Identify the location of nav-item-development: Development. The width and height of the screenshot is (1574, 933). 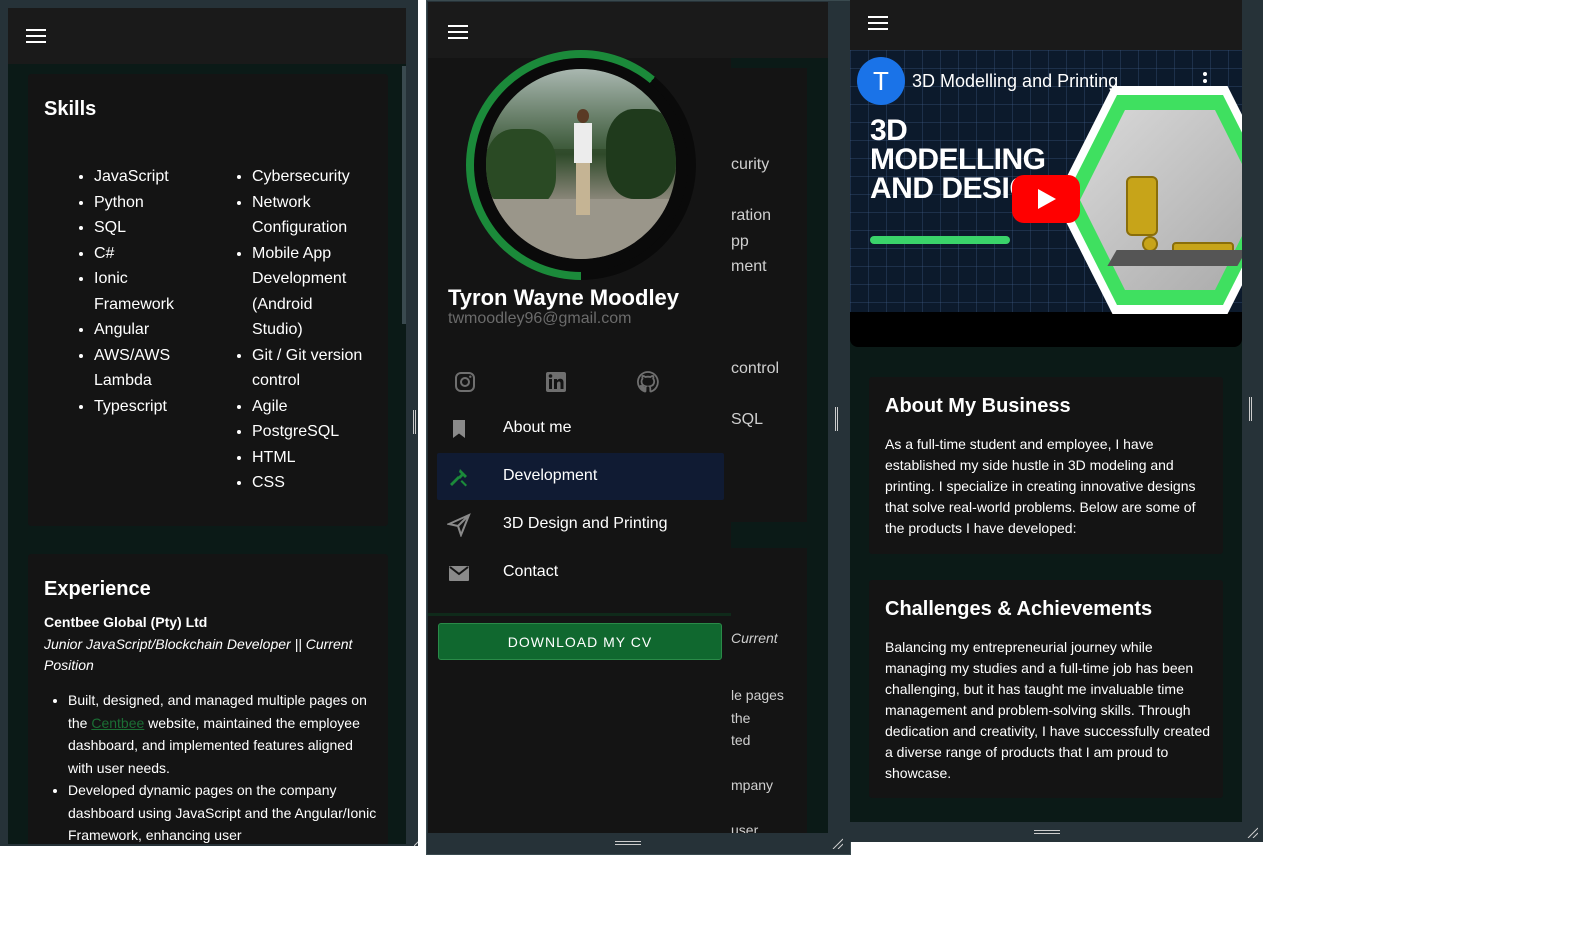
(580, 476).